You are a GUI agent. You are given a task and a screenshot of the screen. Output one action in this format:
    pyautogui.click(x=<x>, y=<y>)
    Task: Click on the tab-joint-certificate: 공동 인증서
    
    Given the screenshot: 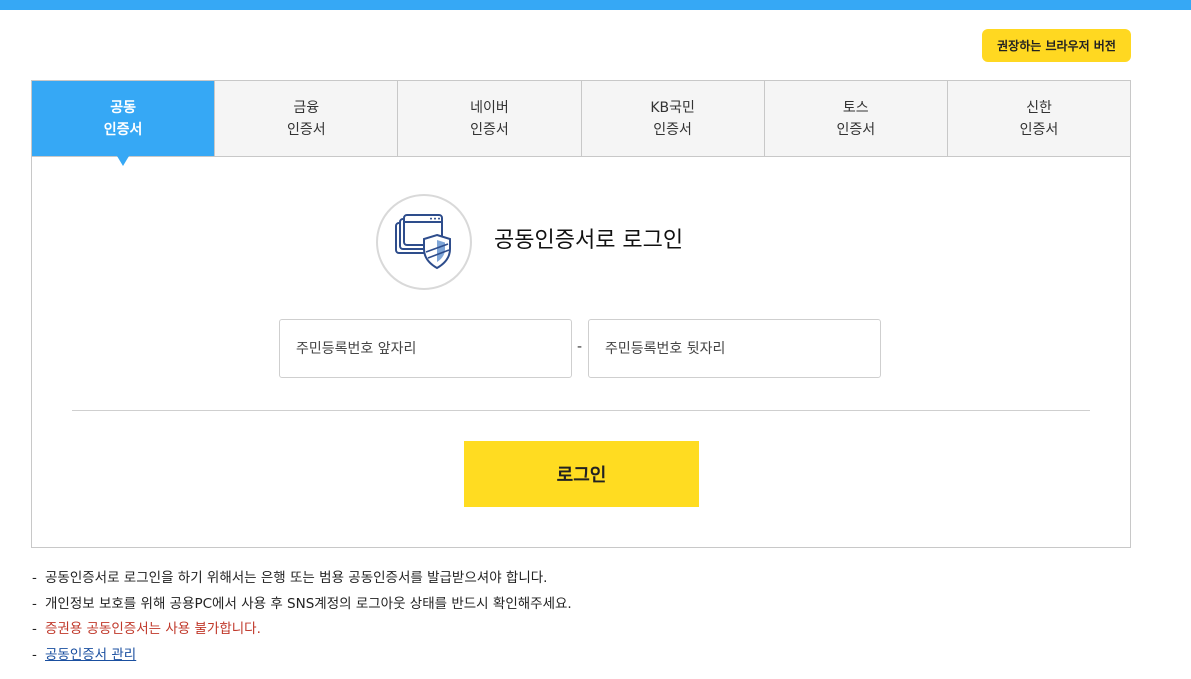 What is the action you would take?
    pyautogui.click(x=123, y=118)
    